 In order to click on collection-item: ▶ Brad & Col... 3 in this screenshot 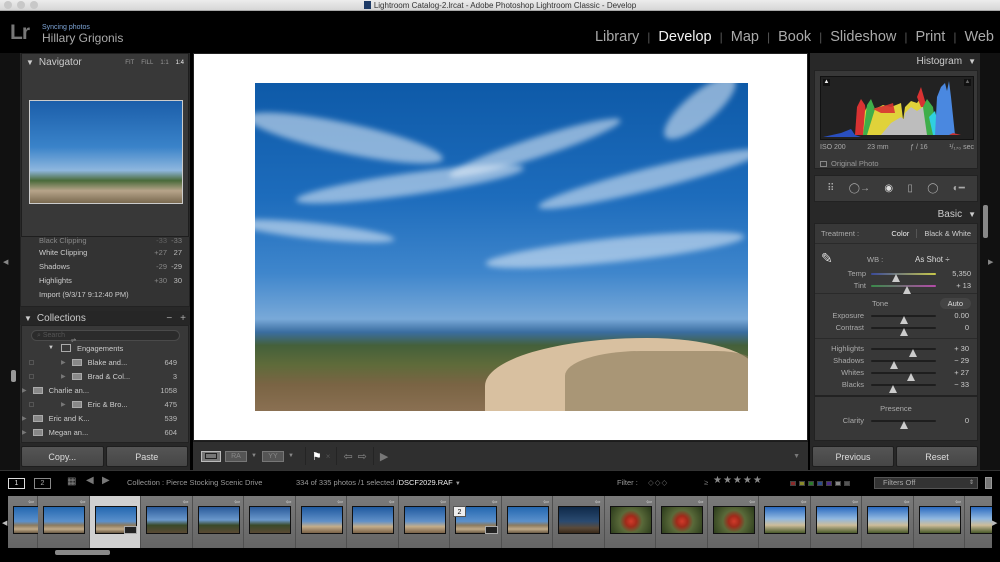, I will do `click(105, 376)`.